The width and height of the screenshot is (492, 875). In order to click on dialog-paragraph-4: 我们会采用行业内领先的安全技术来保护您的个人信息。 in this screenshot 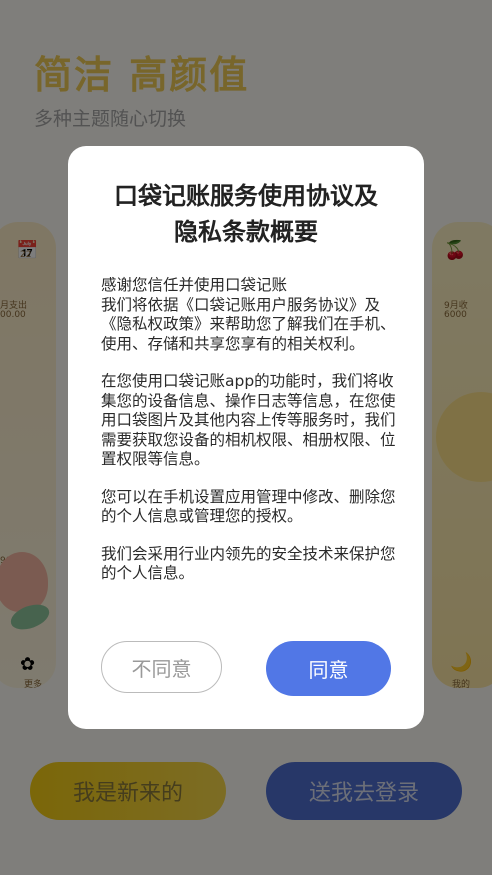, I will do `click(248, 563)`.